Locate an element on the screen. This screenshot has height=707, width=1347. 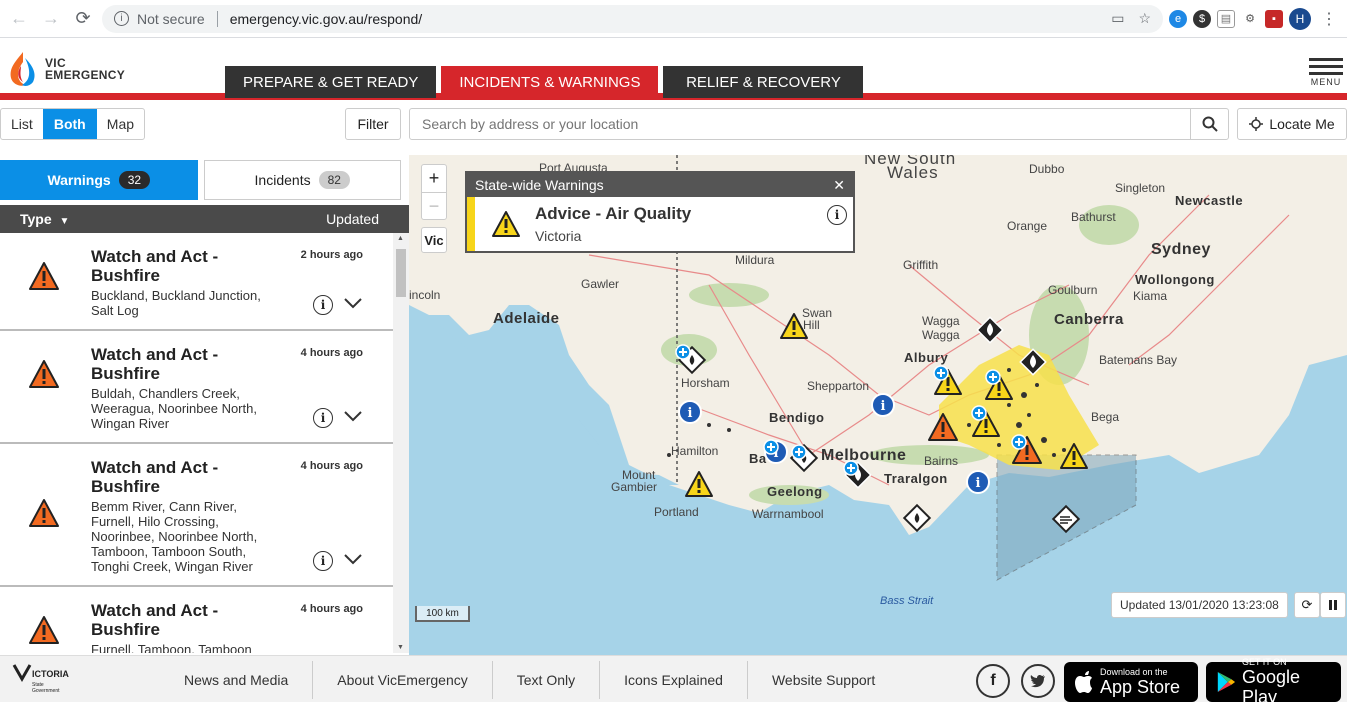
vicemergency-logo: VIC EMERGENCY is located at coordinates (65, 69).